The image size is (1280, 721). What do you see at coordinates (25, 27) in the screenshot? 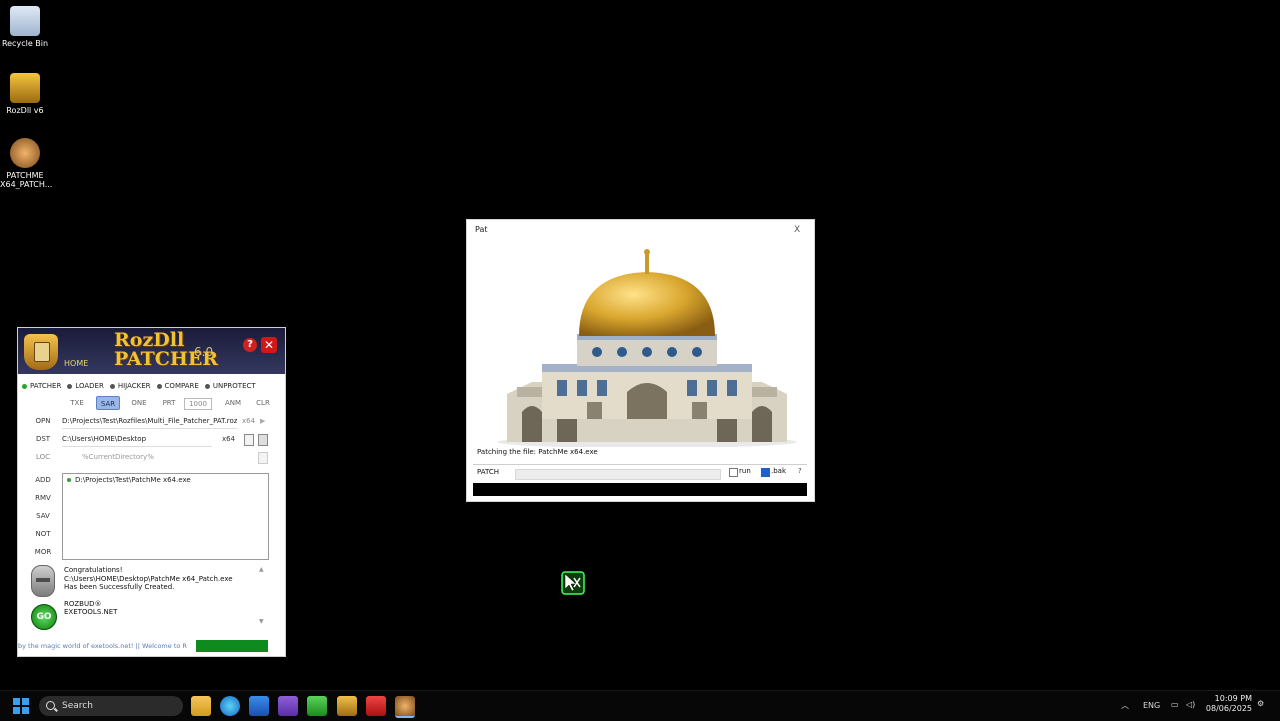
I see `recycle-bin-desktop-icon: Recycle Bin` at bounding box center [25, 27].